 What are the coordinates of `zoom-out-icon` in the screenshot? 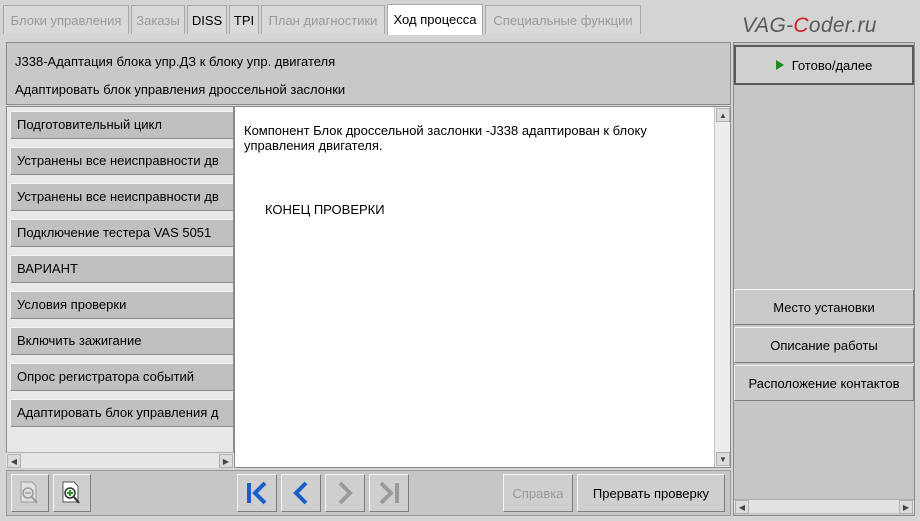 It's located at (29, 492).